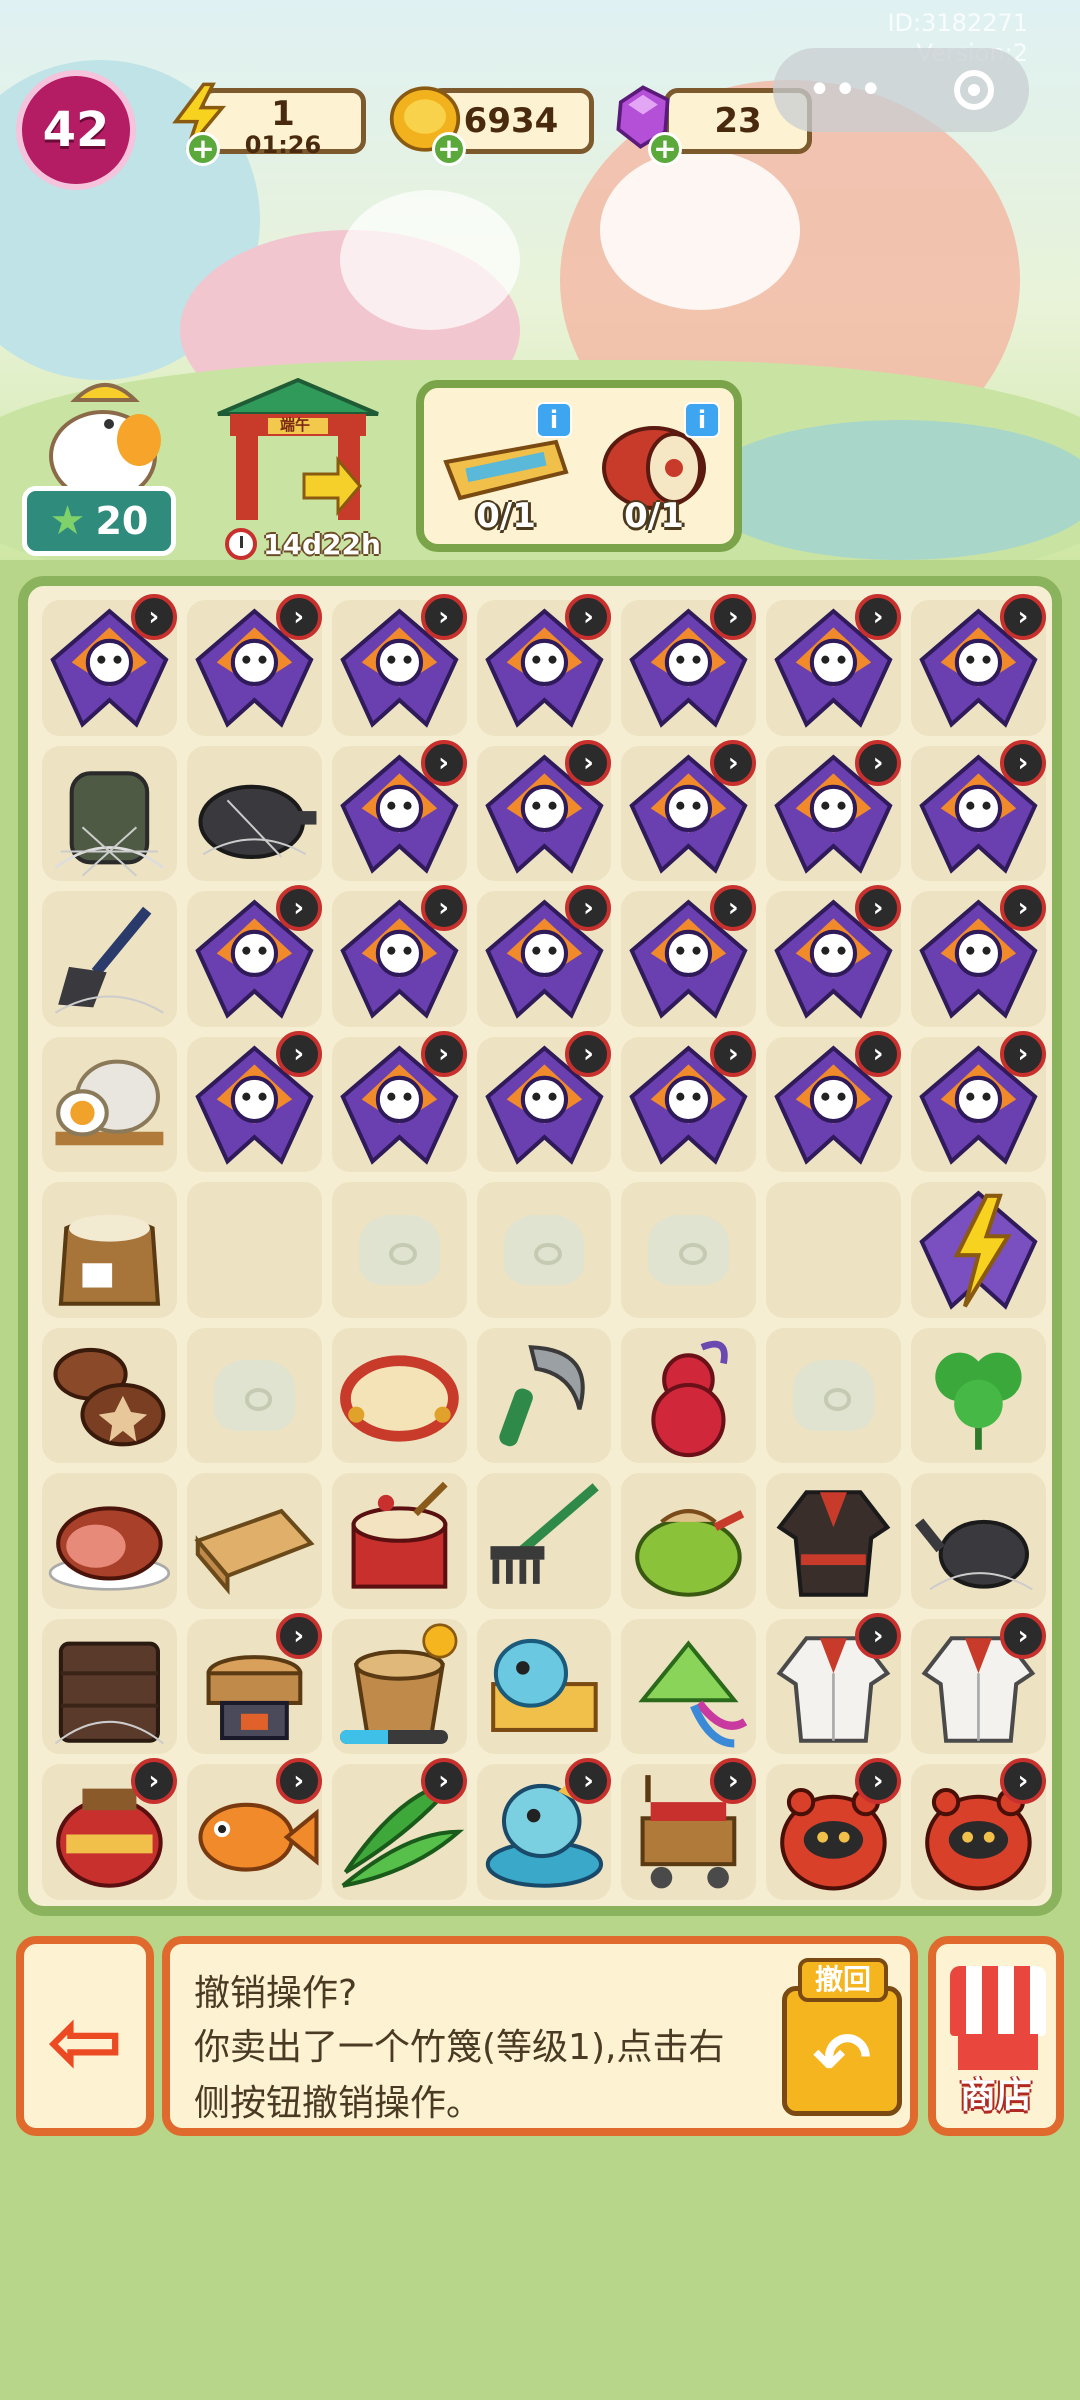 The width and height of the screenshot is (1080, 2400). I want to click on drum-icon, so click(399, 1541).